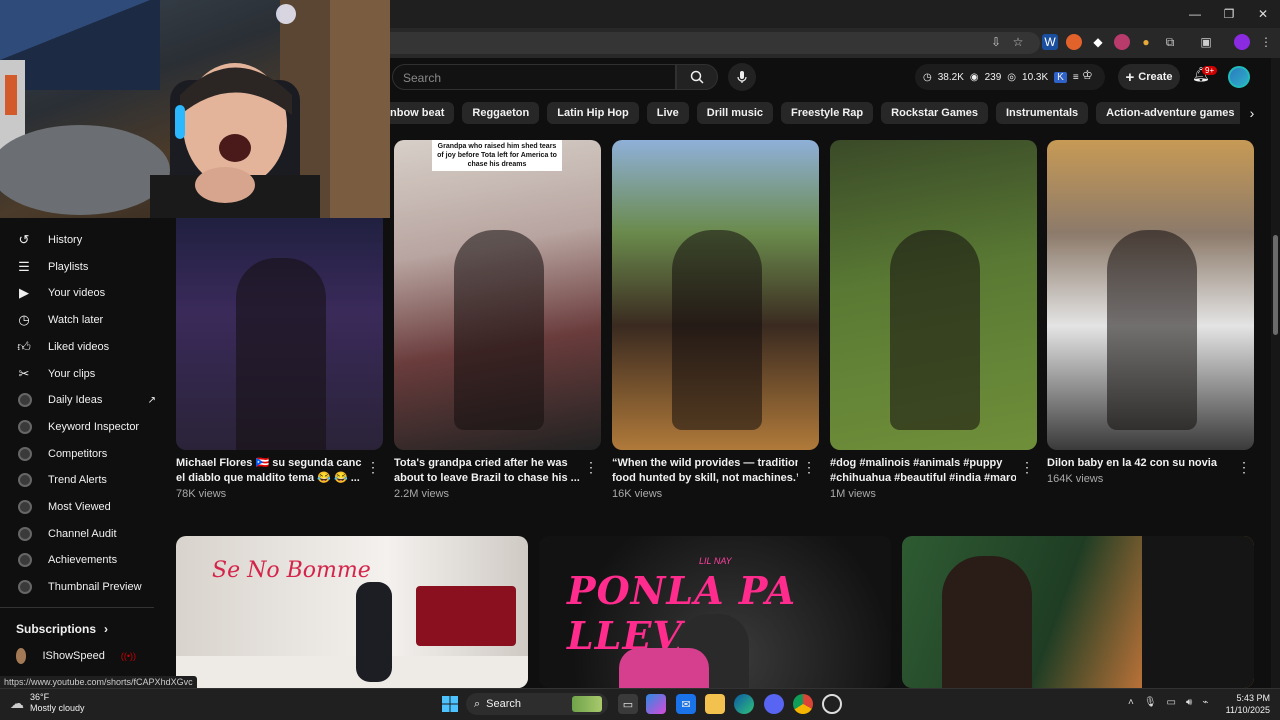  What do you see at coordinates (86, 560) in the screenshot?
I see `sidebar-item-achievements: Achievements` at bounding box center [86, 560].